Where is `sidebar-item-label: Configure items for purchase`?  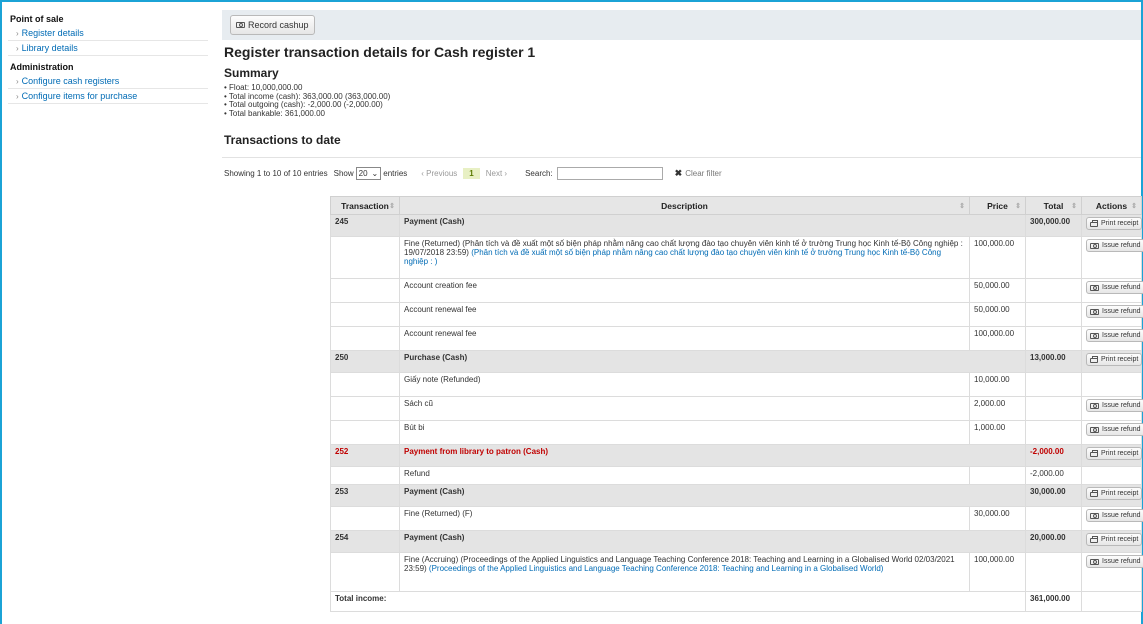
sidebar-item-label: Configure items for purchase is located at coordinates (79, 96).